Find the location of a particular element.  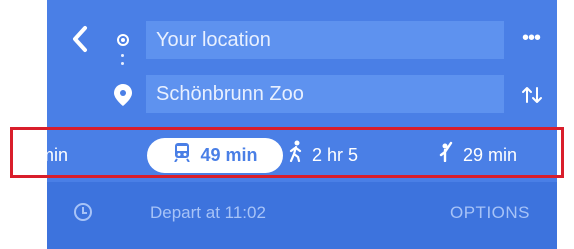

origin-input: Your location is located at coordinates (325, 40).